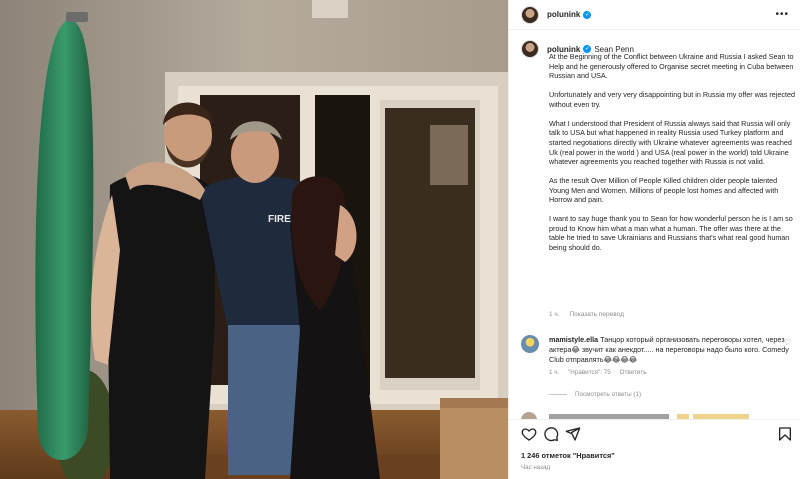 The height and width of the screenshot is (479, 800). Describe the element at coordinates (279, 219) in the screenshot. I see `svg-text: FIRE` at that location.